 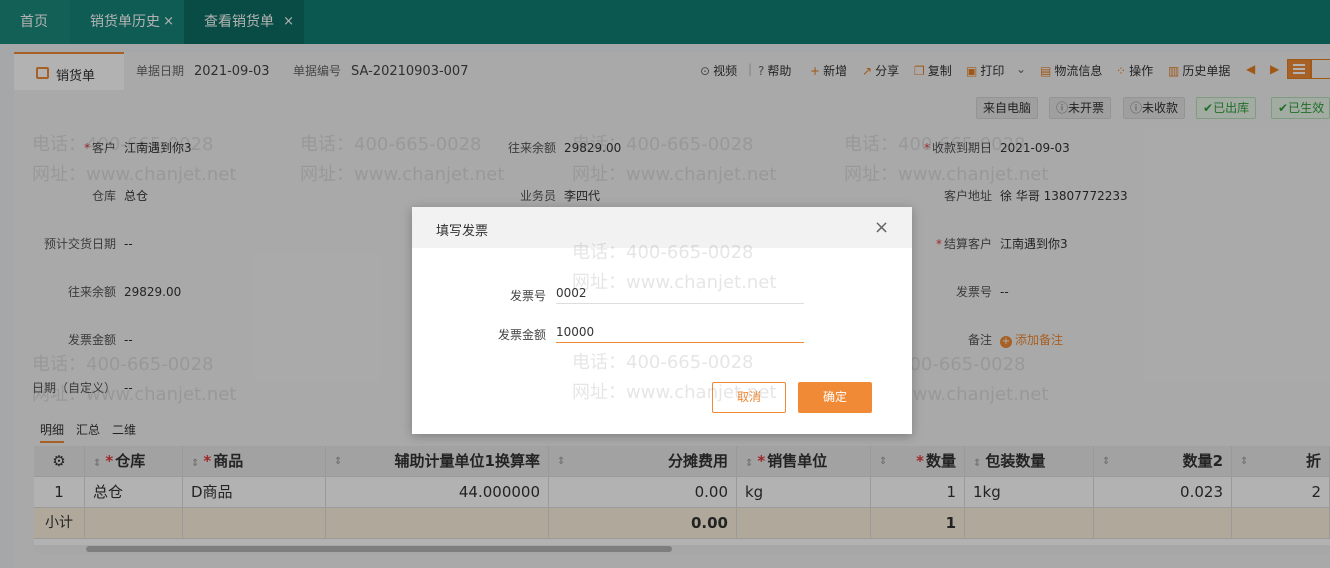 What do you see at coordinates (835, 397) in the screenshot?
I see `confirm-button: 确定` at bounding box center [835, 397].